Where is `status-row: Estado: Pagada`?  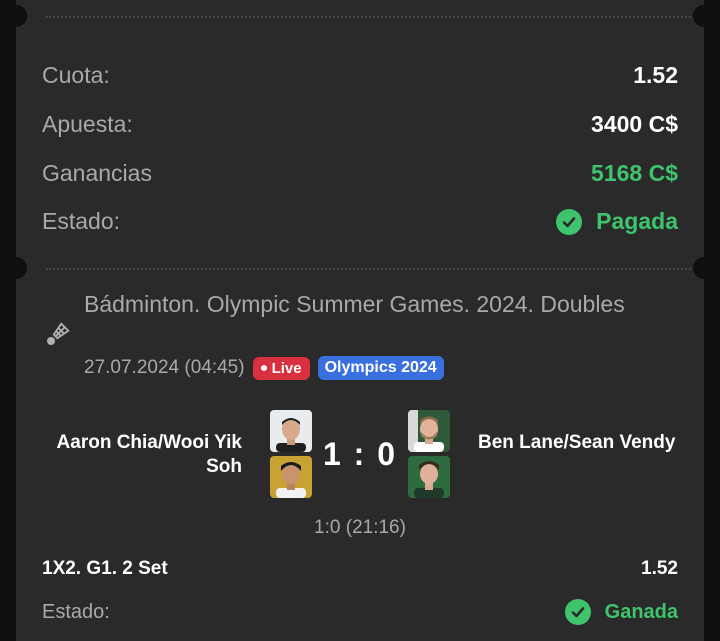 status-row: Estado: Pagada is located at coordinates (360, 221).